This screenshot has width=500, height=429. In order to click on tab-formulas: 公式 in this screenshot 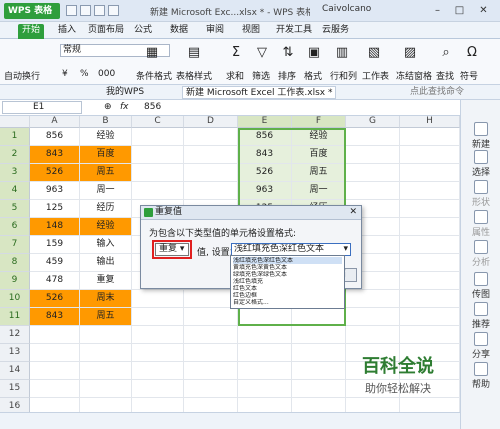, I will do `click(143, 31)`.